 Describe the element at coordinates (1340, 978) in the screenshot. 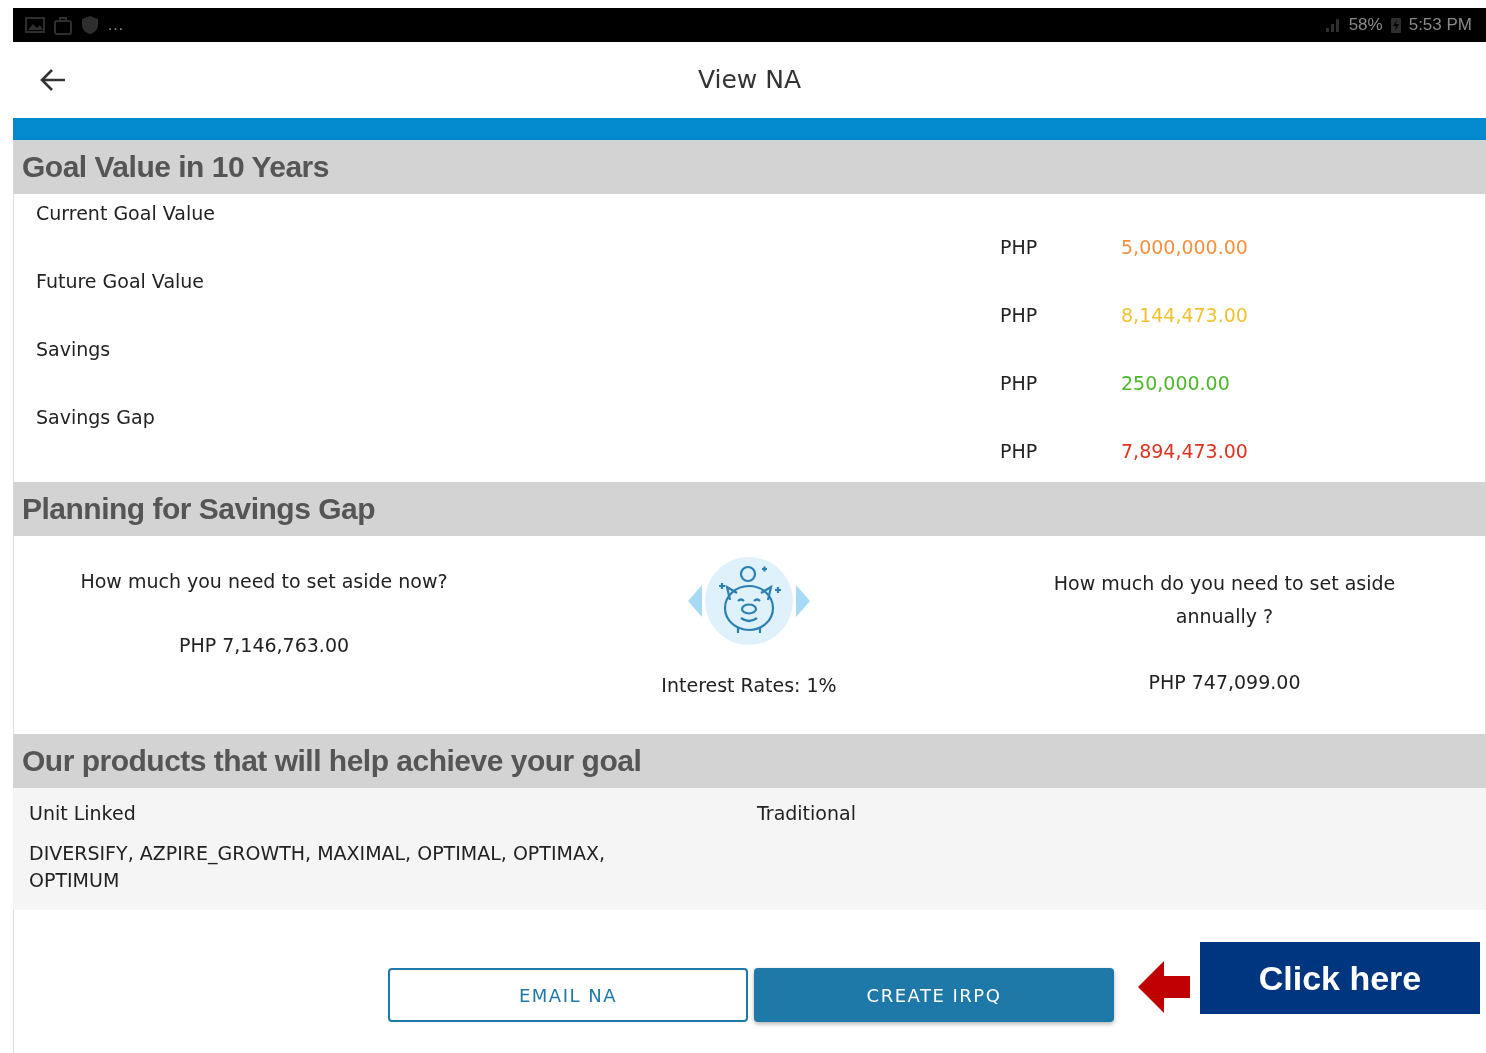

I see `callout-label: Click here` at that location.